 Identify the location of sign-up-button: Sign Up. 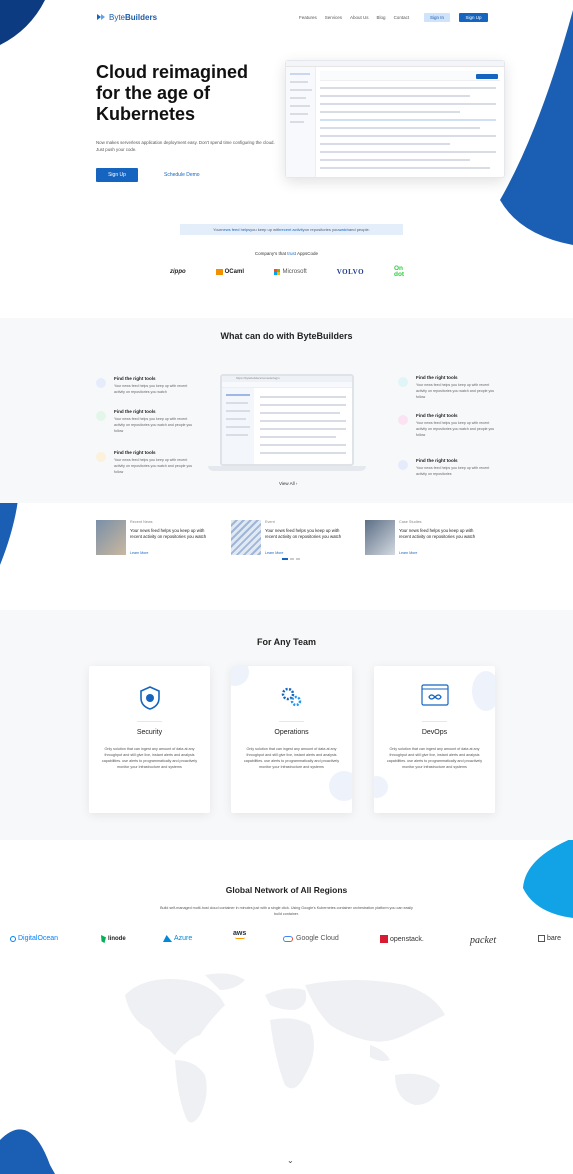
(473, 17).